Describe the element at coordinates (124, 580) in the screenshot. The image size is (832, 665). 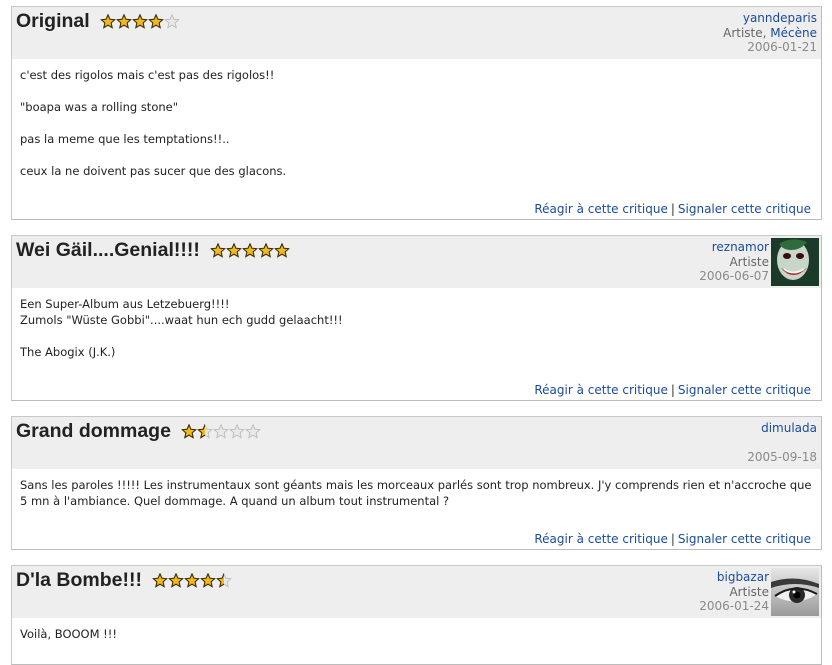
I see `review-title: D'la Bombe!!!` at that location.